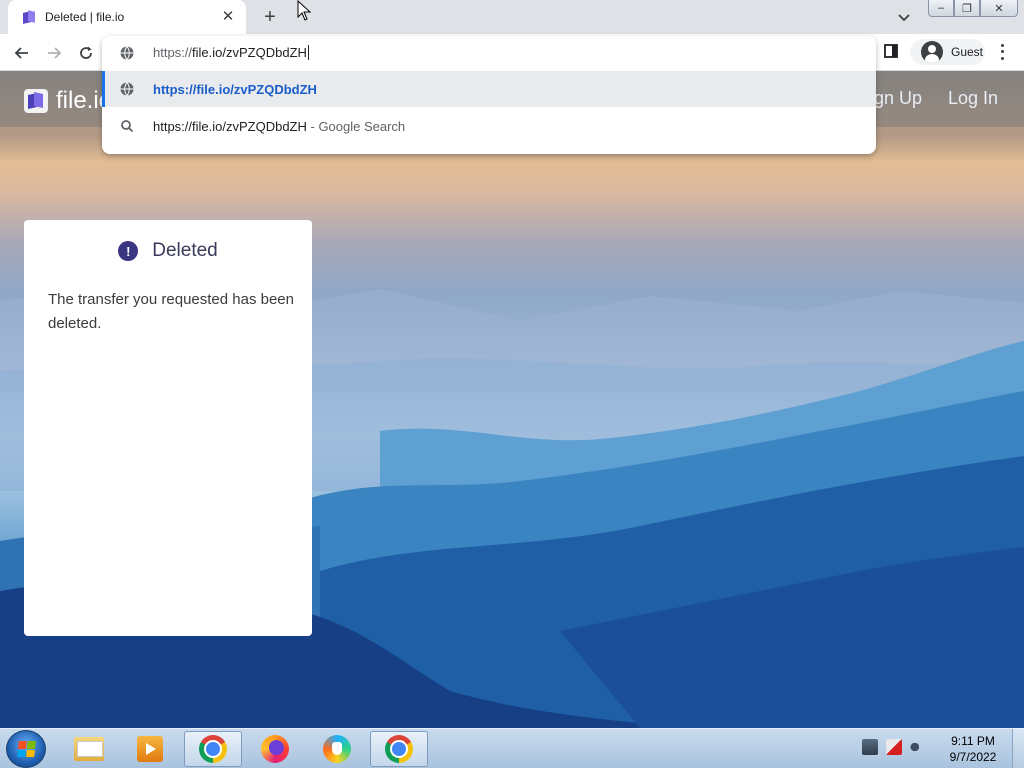  I want to click on card-header: ! Deleted, so click(168, 251).